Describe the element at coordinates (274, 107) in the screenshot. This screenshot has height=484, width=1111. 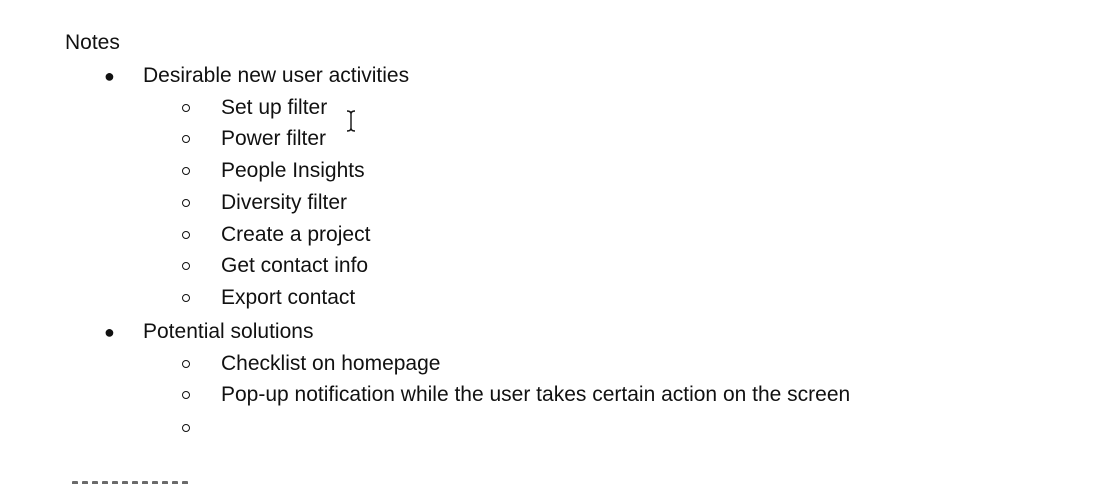
I see `sub-bullet-label: Set up filter` at that location.